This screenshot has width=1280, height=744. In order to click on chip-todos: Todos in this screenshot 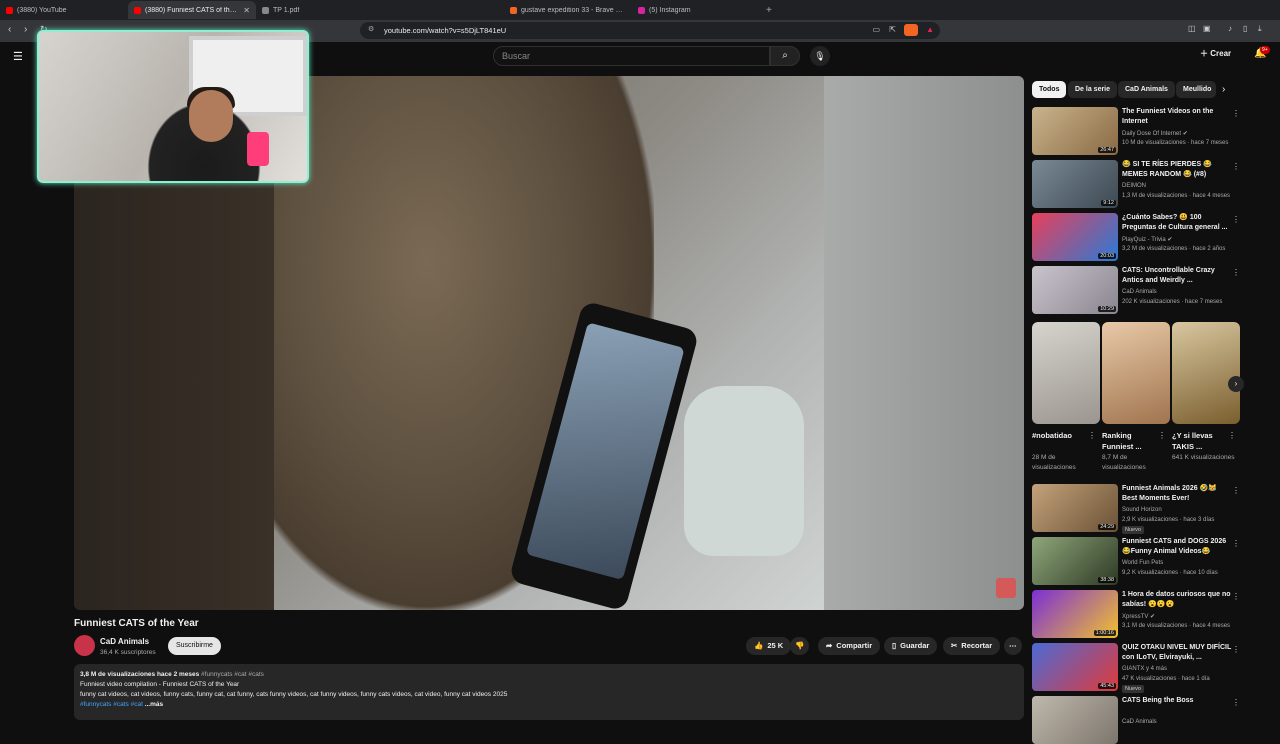, I will do `click(1049, 89)`.